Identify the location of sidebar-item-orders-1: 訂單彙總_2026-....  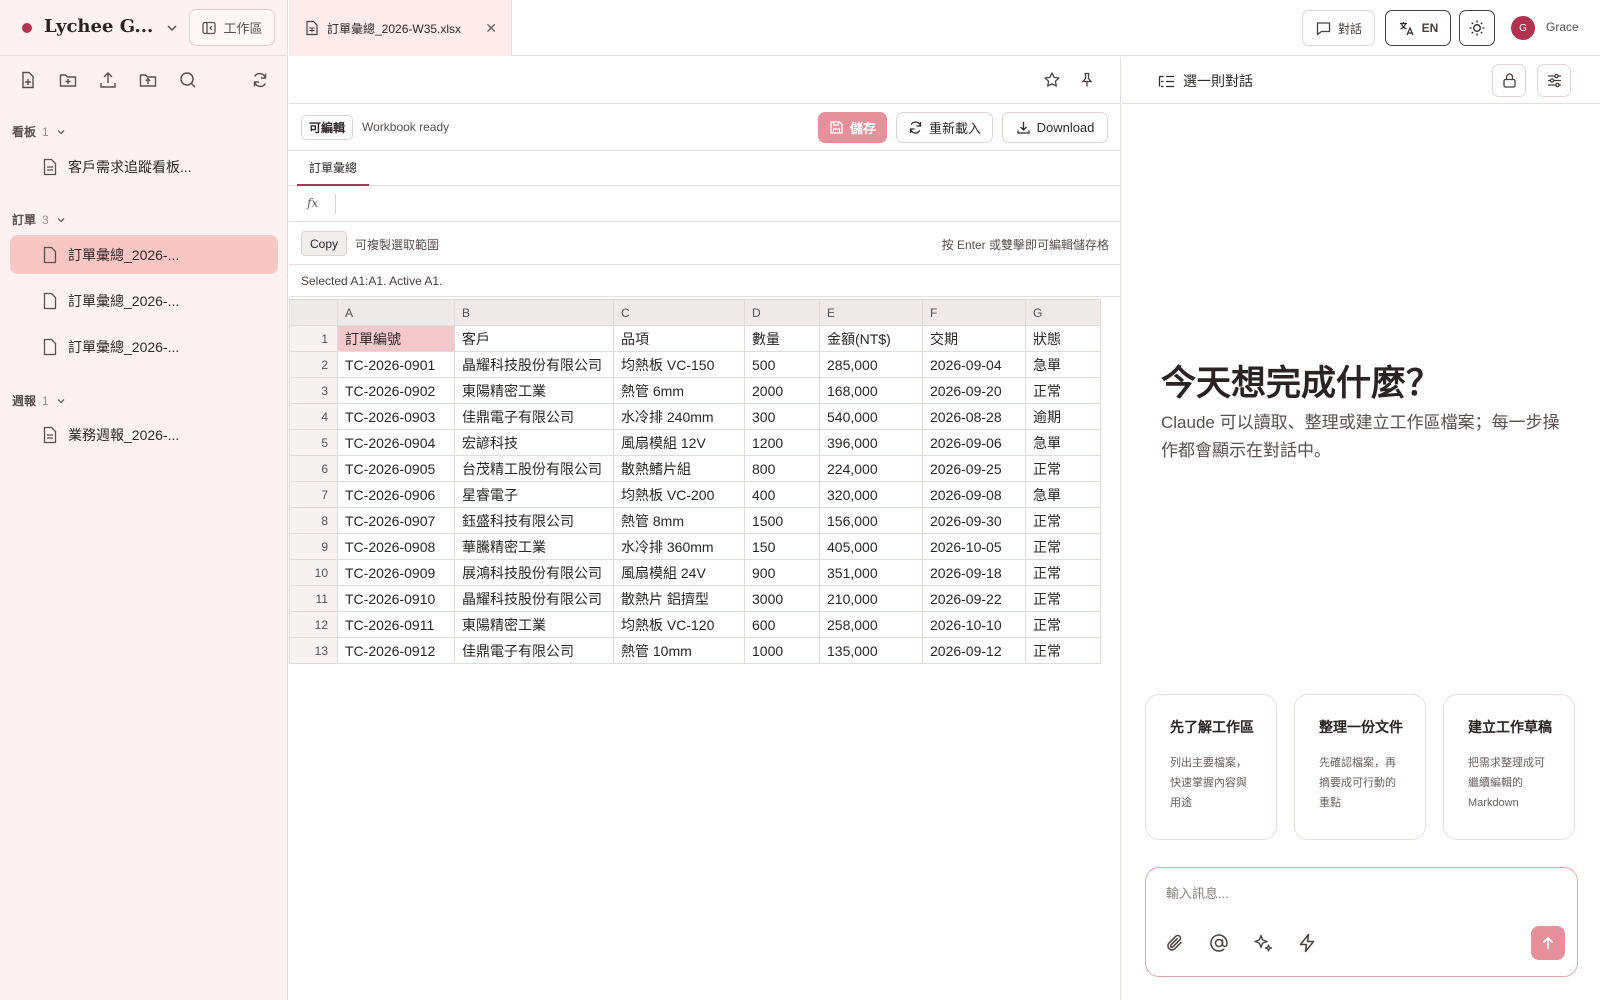
(144, 254).